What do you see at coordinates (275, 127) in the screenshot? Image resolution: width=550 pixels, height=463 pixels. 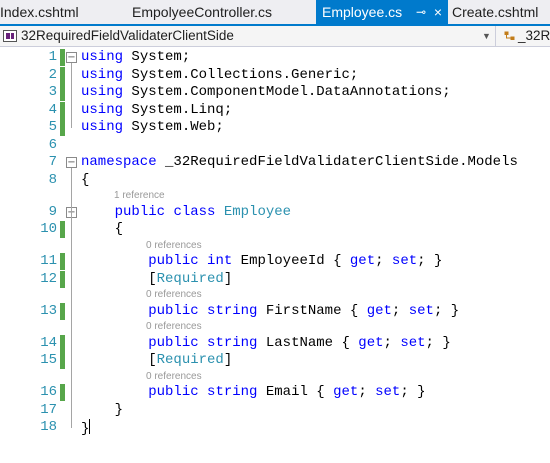 I see `code-line: 5 using System.Web;` at bounding box center [275, 127].